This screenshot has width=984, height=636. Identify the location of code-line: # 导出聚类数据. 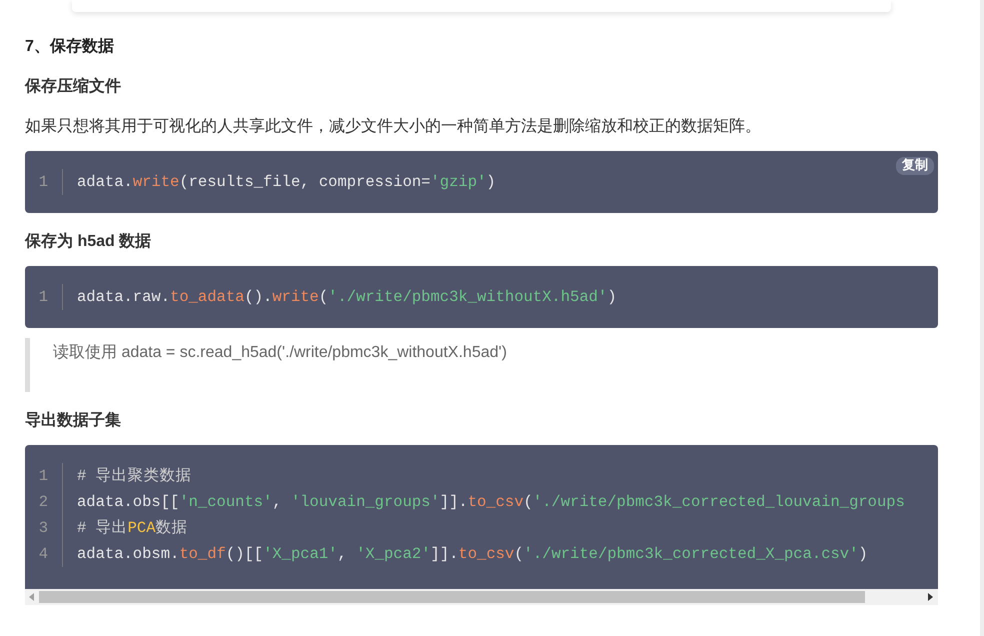
(134, 476).